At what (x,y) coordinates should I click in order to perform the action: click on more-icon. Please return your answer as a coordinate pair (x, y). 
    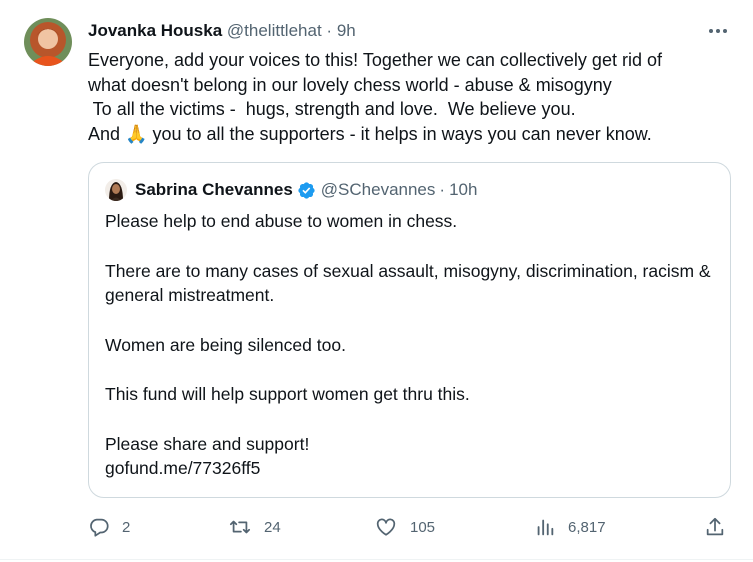
    Looking at the image, I should click on (718, 31).